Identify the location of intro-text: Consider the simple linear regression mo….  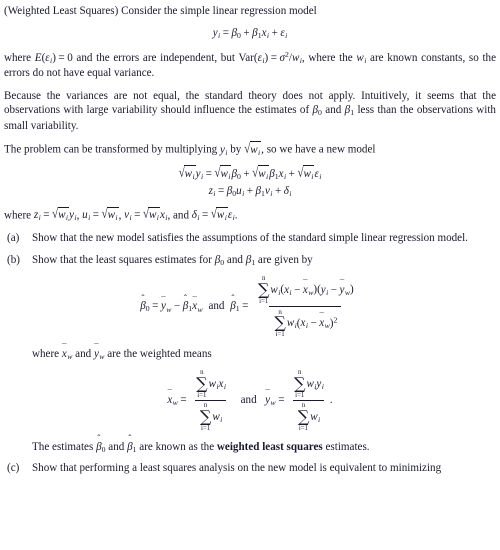
(217, 11).